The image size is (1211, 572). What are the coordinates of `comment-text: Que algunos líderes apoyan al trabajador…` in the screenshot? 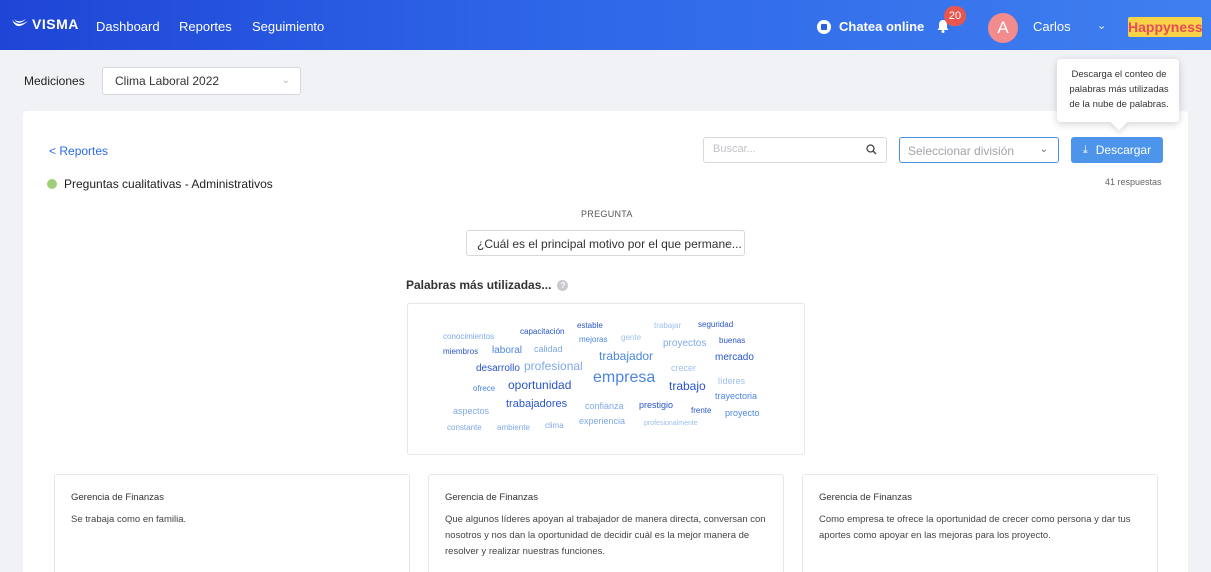 It's located at (605, 535).